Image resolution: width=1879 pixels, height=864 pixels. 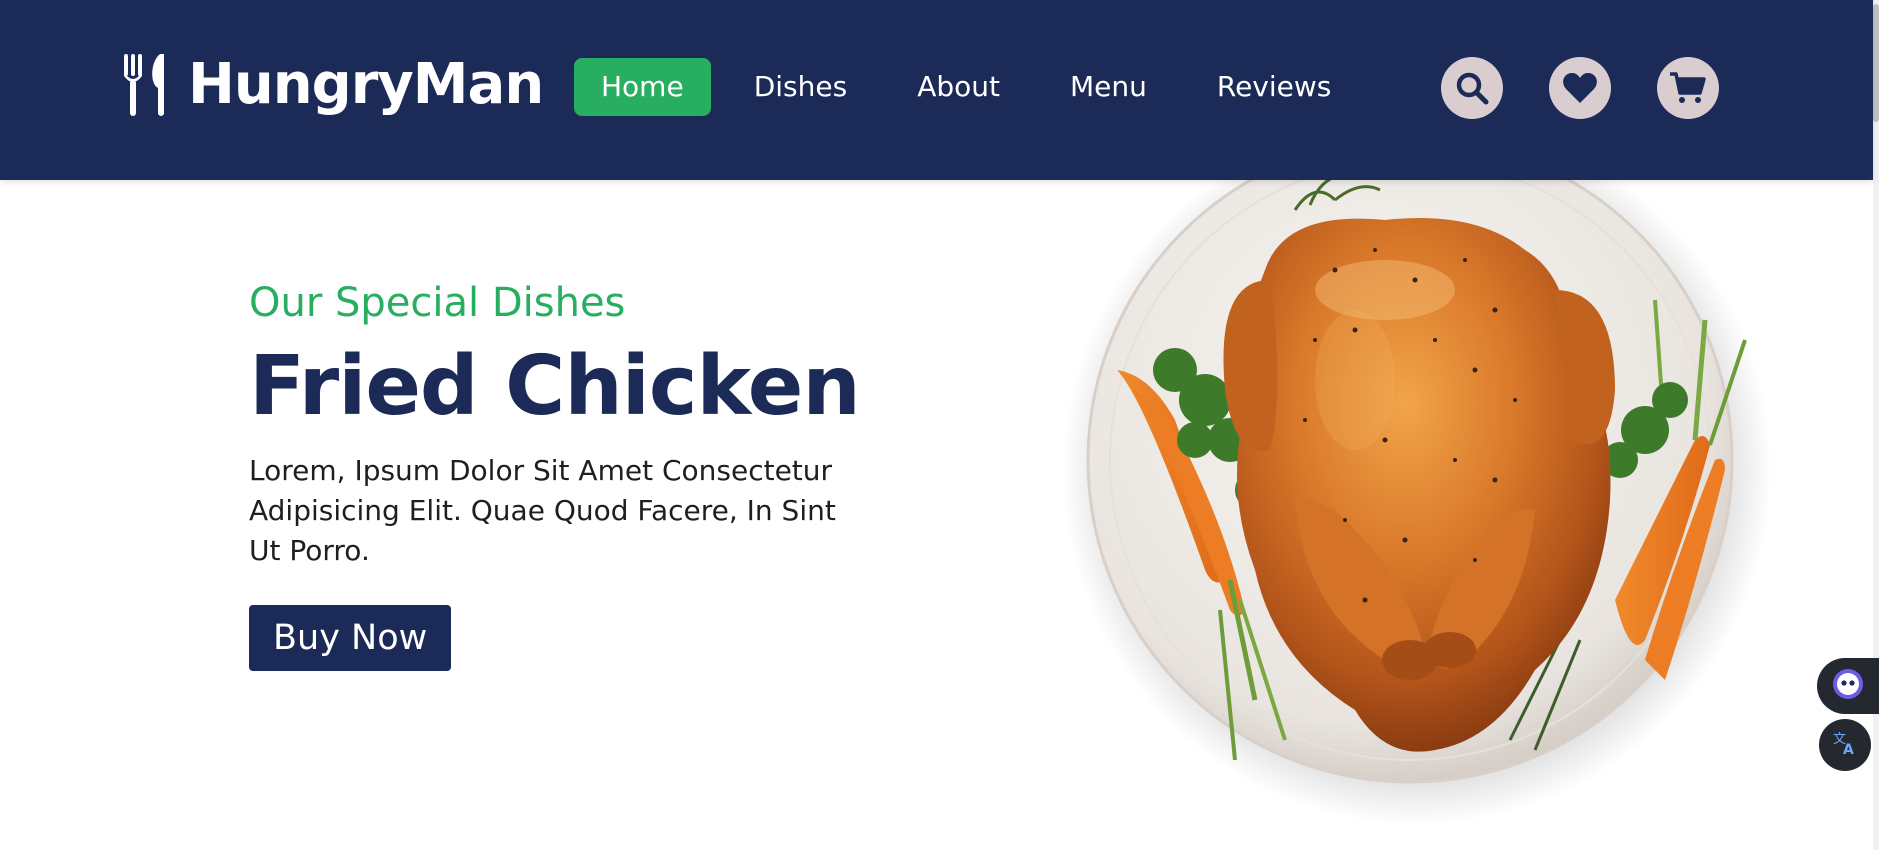 I want to click on translate-widget-button: 文 A, so click(x=1845, y=745).